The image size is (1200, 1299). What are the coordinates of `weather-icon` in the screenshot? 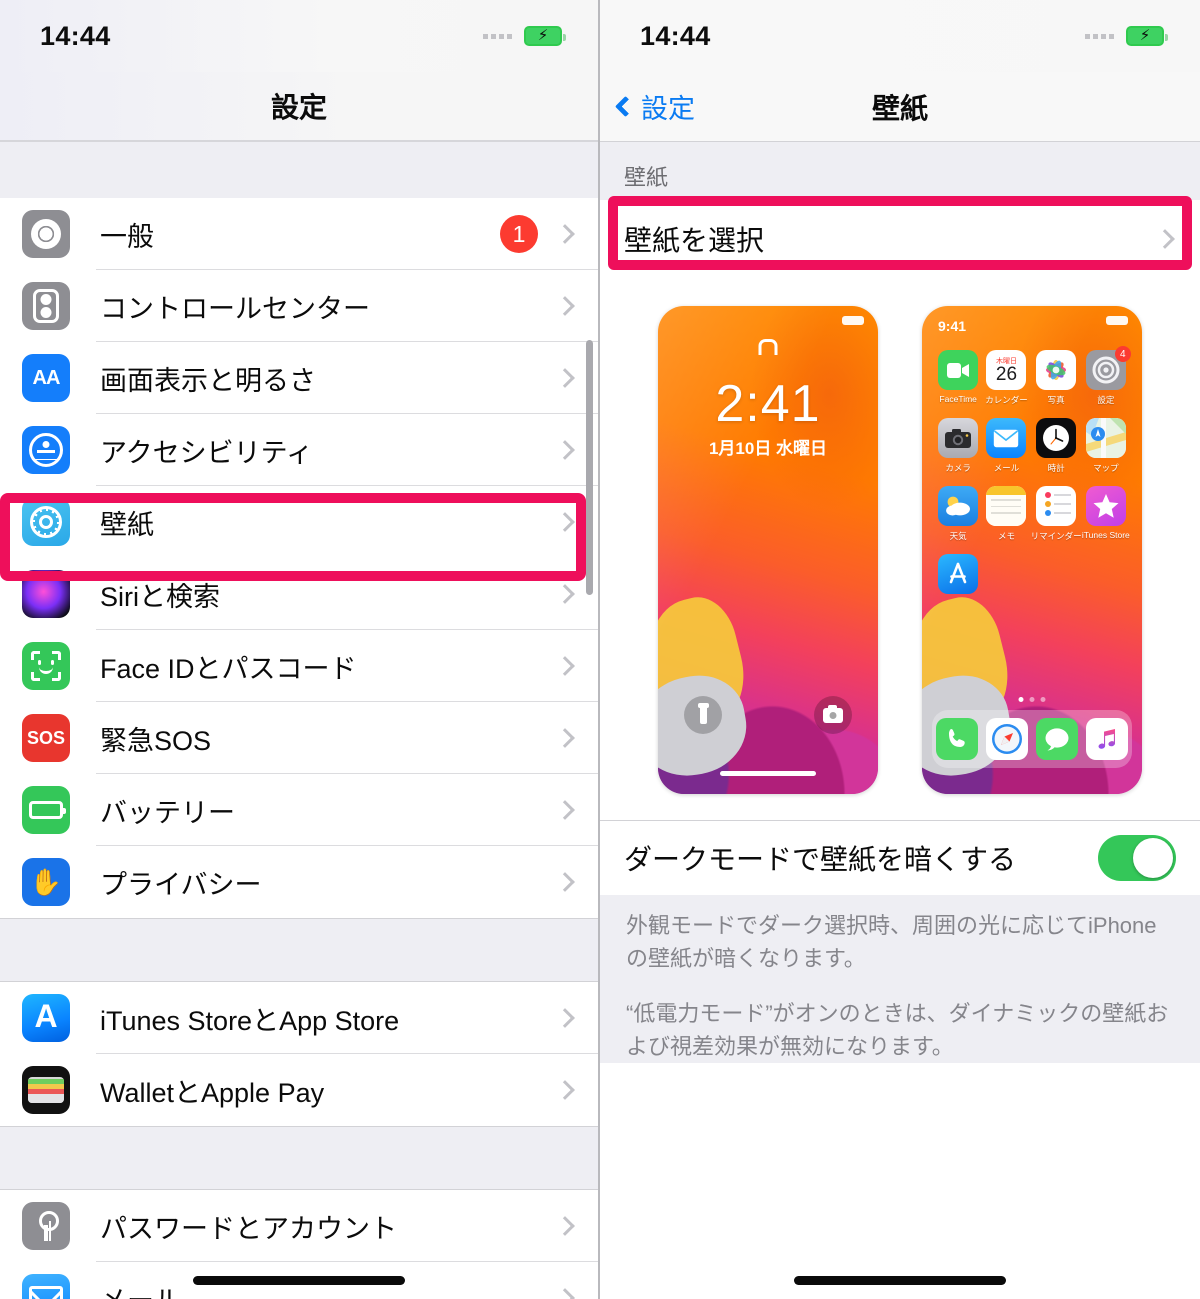 It's located at (958, 506).